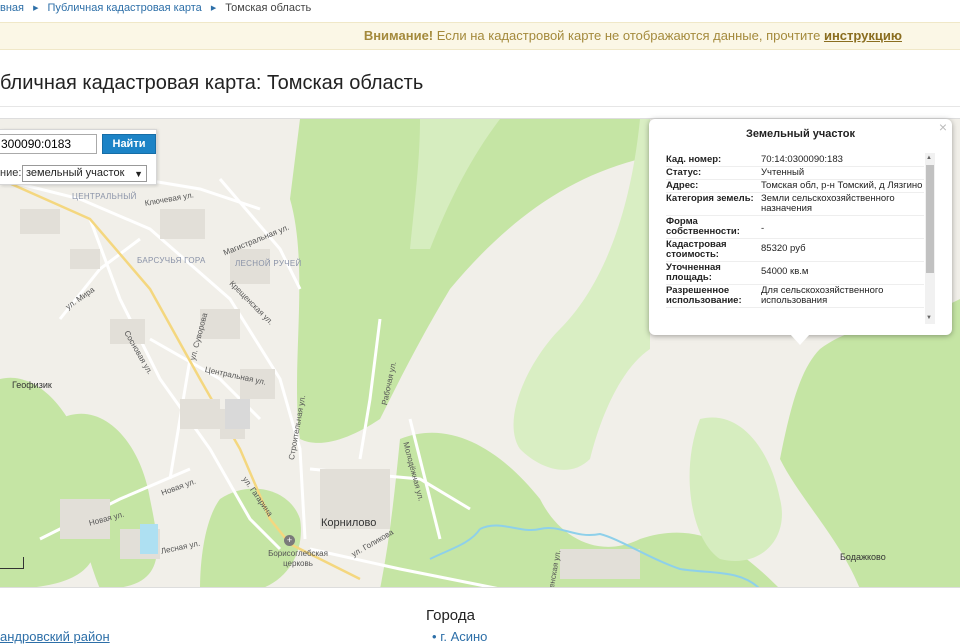 The width and height of the screenshot is (960, 644). I want to click on table-row: Форма собственности: -, so click(795, 227).